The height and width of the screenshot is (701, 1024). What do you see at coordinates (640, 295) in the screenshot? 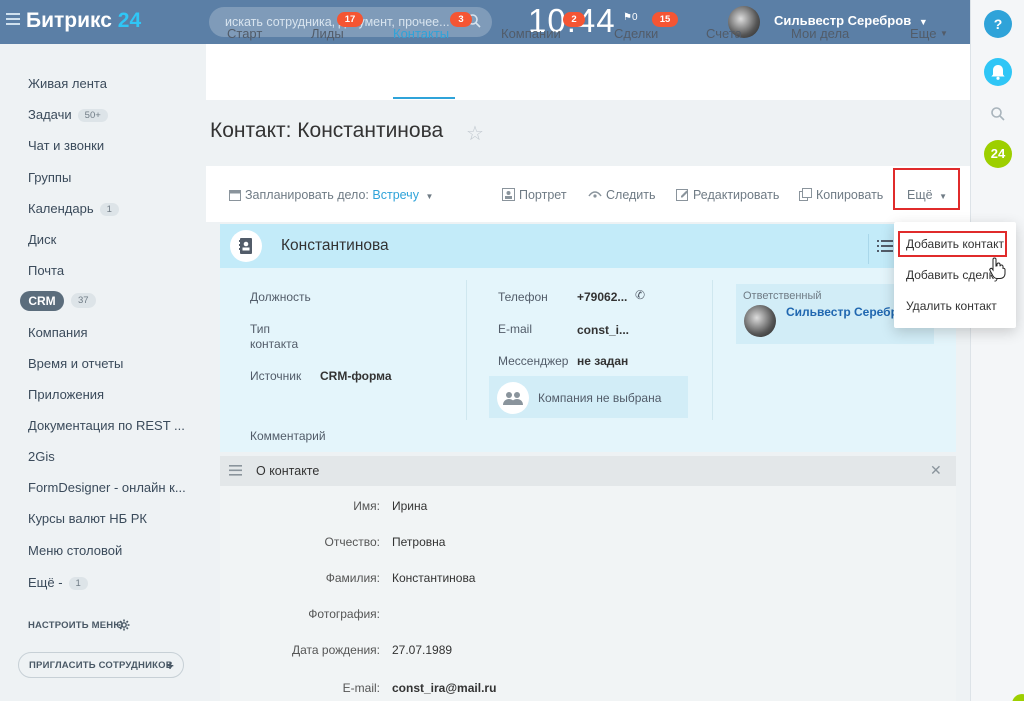
I see `phone-icon: ✆` at bounding box center [640, 295].